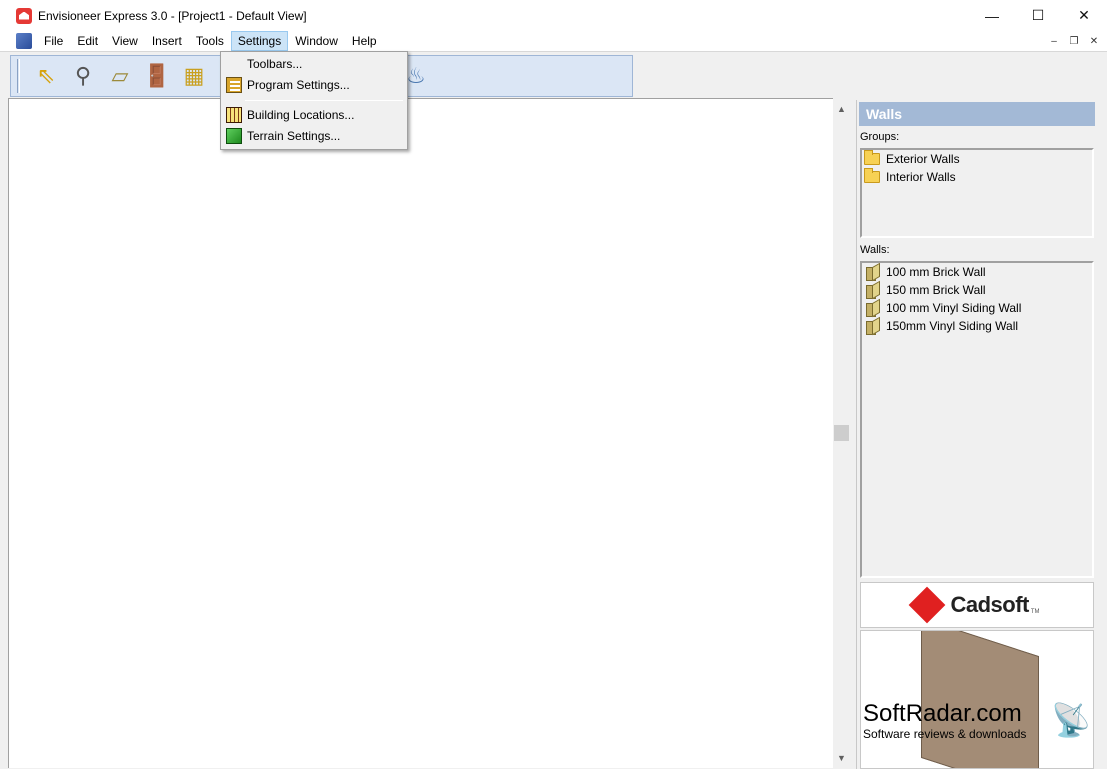 This screenshot has width=1107, height=769. What do you see at coordinates (921, 177) in the screenshot?
I see `group-label: Interior Walls` at bounding box center [921, 177].